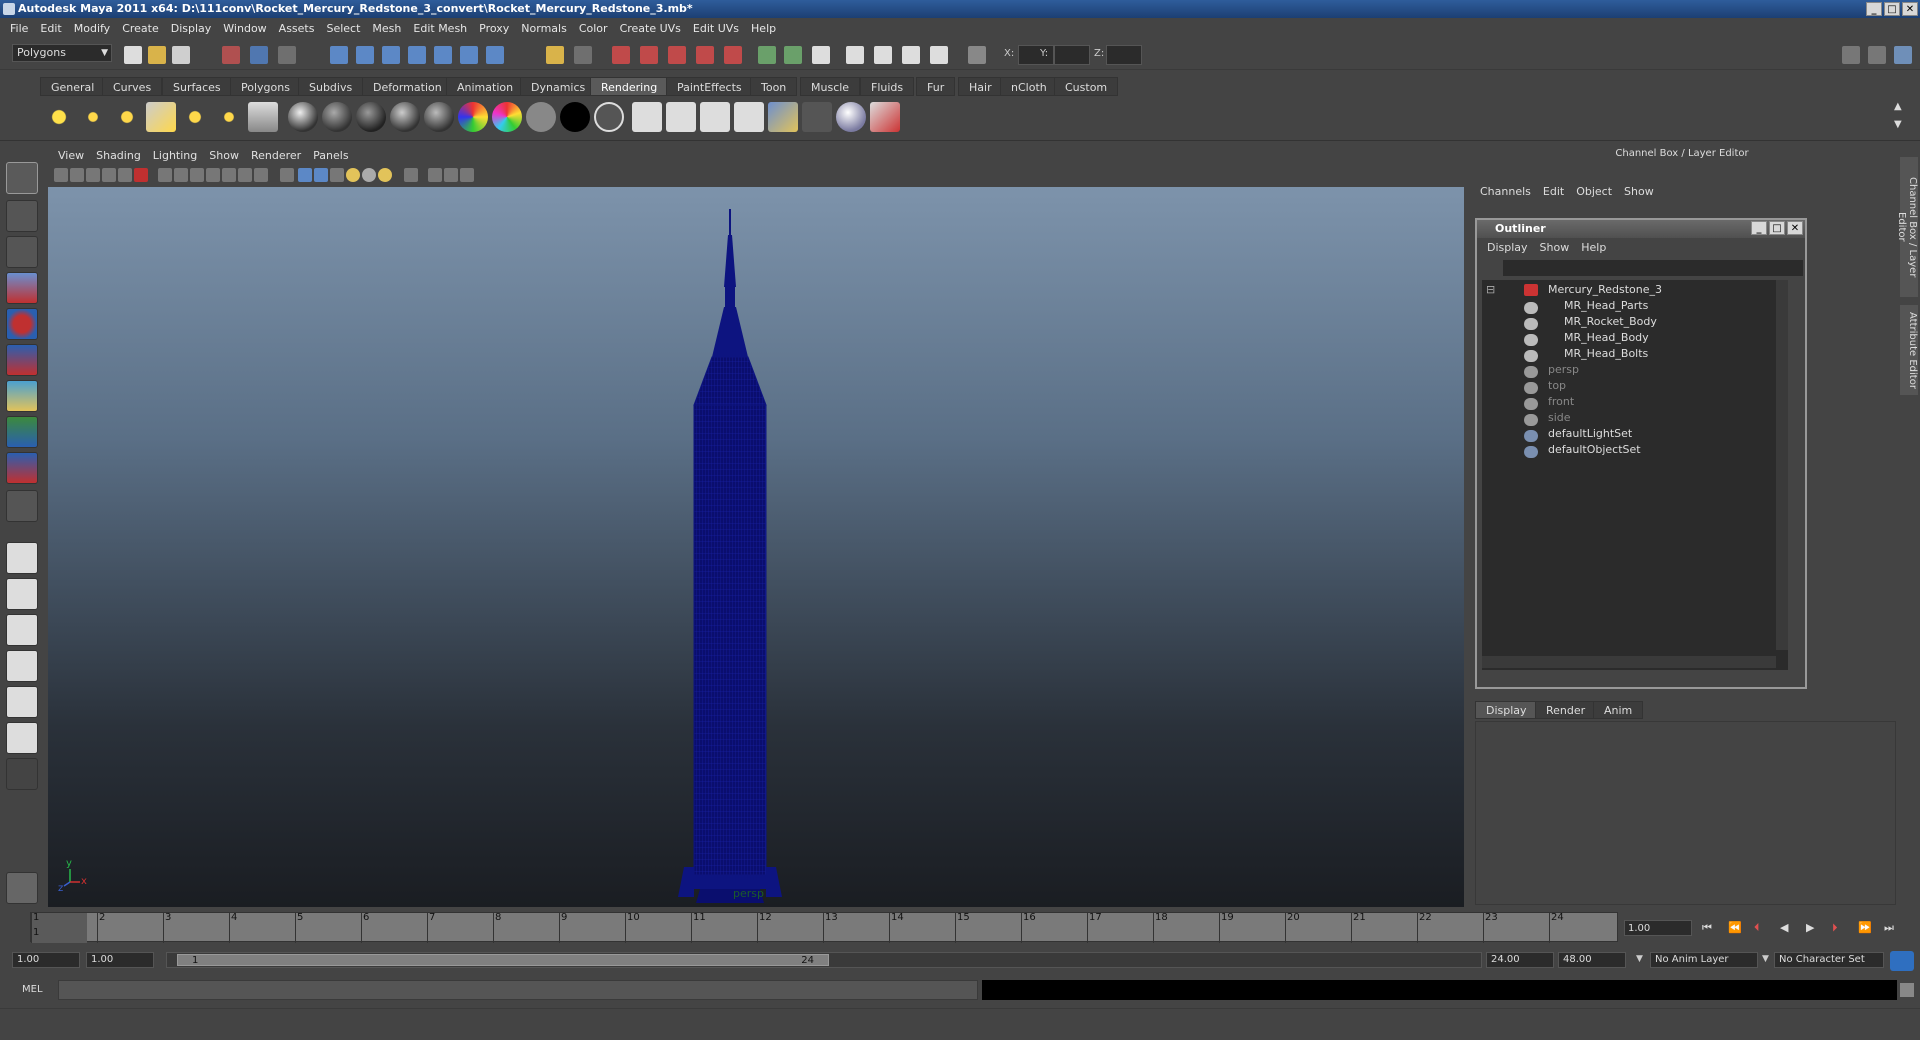  Describe the element at coordinates (1561, 402) in the screenshot. I see `list-item: front` at that location.